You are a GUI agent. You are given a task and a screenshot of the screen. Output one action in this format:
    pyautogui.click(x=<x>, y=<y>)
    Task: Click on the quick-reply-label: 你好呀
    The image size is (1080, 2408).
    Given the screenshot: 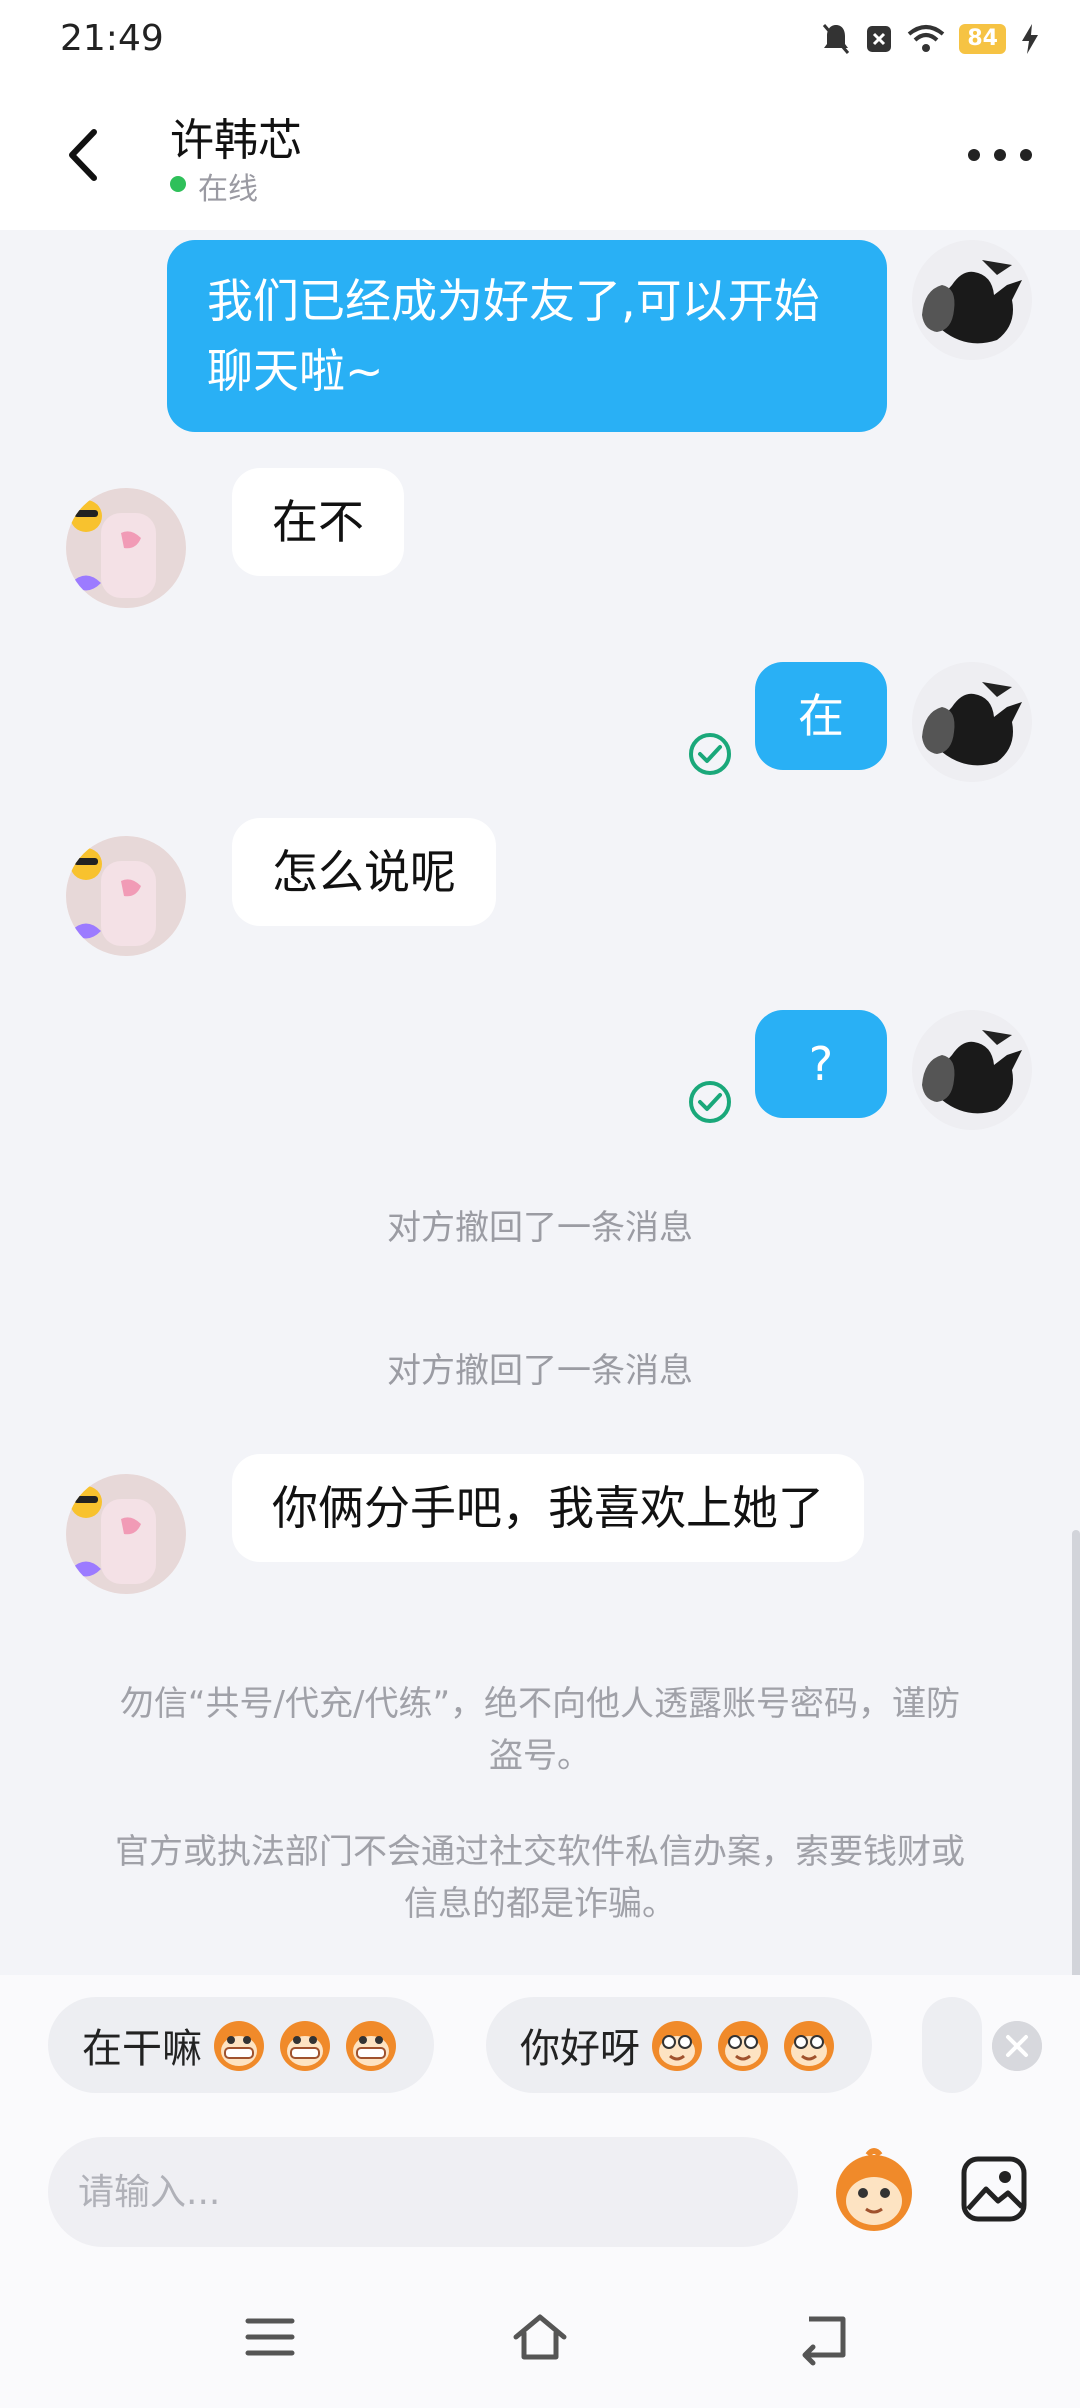 What is the action you would take?
    pyautogui.click(x=580, y=2049)
    